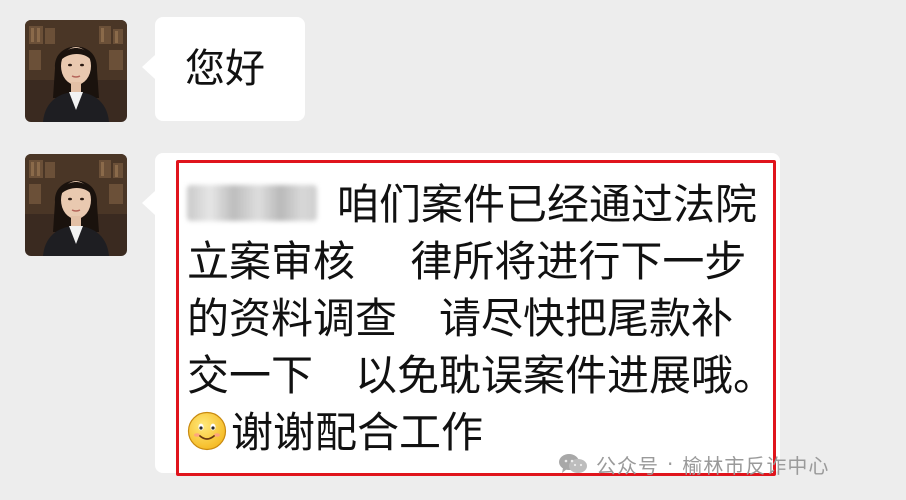 The width and height of the screenshot is (906, 500). Describe the element at coordinates (481, 375) in the screenshot. I see `message-line: 交一下 以免耽误案件进展哦。` at that location.